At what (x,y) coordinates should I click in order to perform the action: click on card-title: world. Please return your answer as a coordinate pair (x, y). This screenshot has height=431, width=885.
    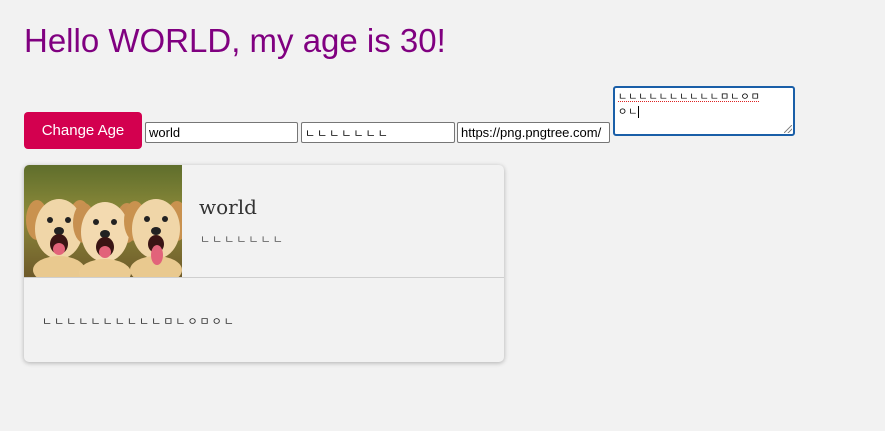
    Looking at the image, I should click on (228, 207).